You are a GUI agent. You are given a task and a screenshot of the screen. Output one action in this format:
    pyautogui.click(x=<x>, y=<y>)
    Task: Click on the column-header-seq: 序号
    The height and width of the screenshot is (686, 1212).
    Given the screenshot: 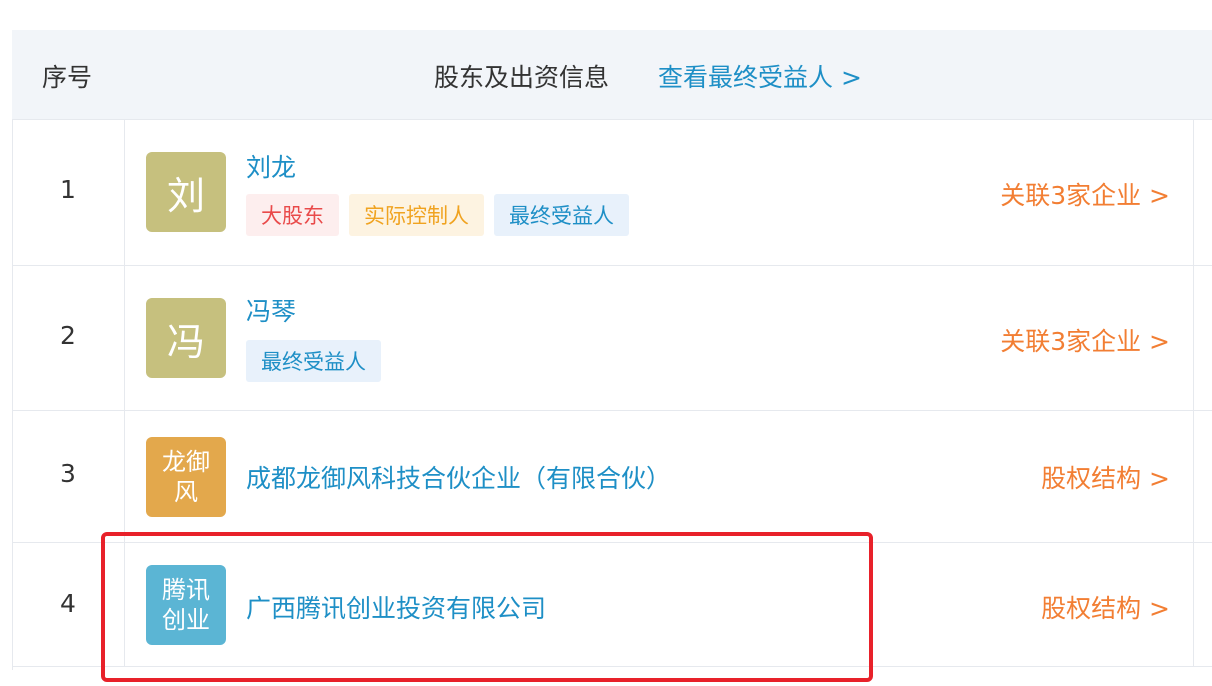 What is the action you would take?
    pyautogui.click(x=67, y=77)
    